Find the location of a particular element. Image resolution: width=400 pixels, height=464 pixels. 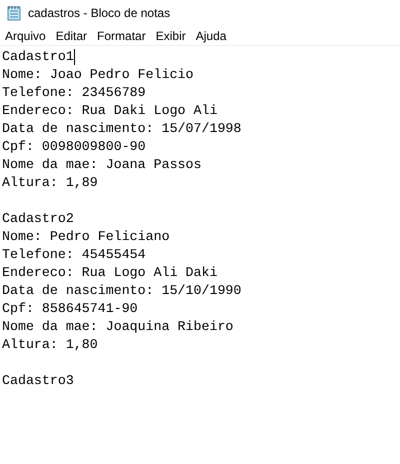

text-line: Cpf: 0098009800-90 is located at coordinates (74, 147).